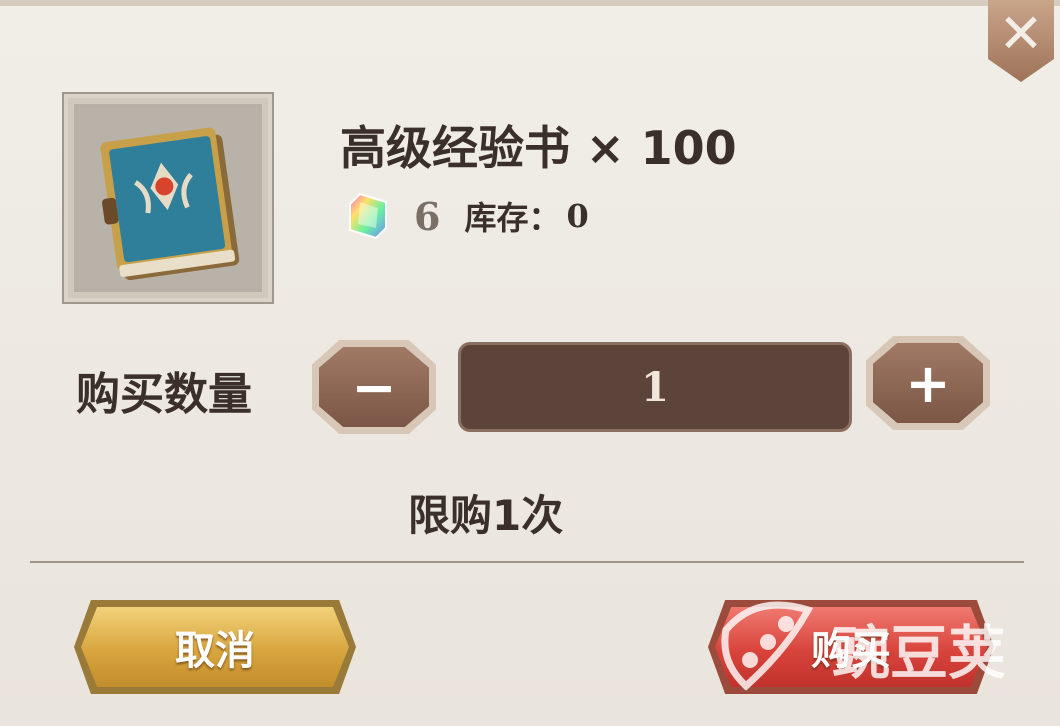 Image resolution: width=1060 pixels, height=726 pixels. I want to click on cancel-button: 取消, so click(215, 647).